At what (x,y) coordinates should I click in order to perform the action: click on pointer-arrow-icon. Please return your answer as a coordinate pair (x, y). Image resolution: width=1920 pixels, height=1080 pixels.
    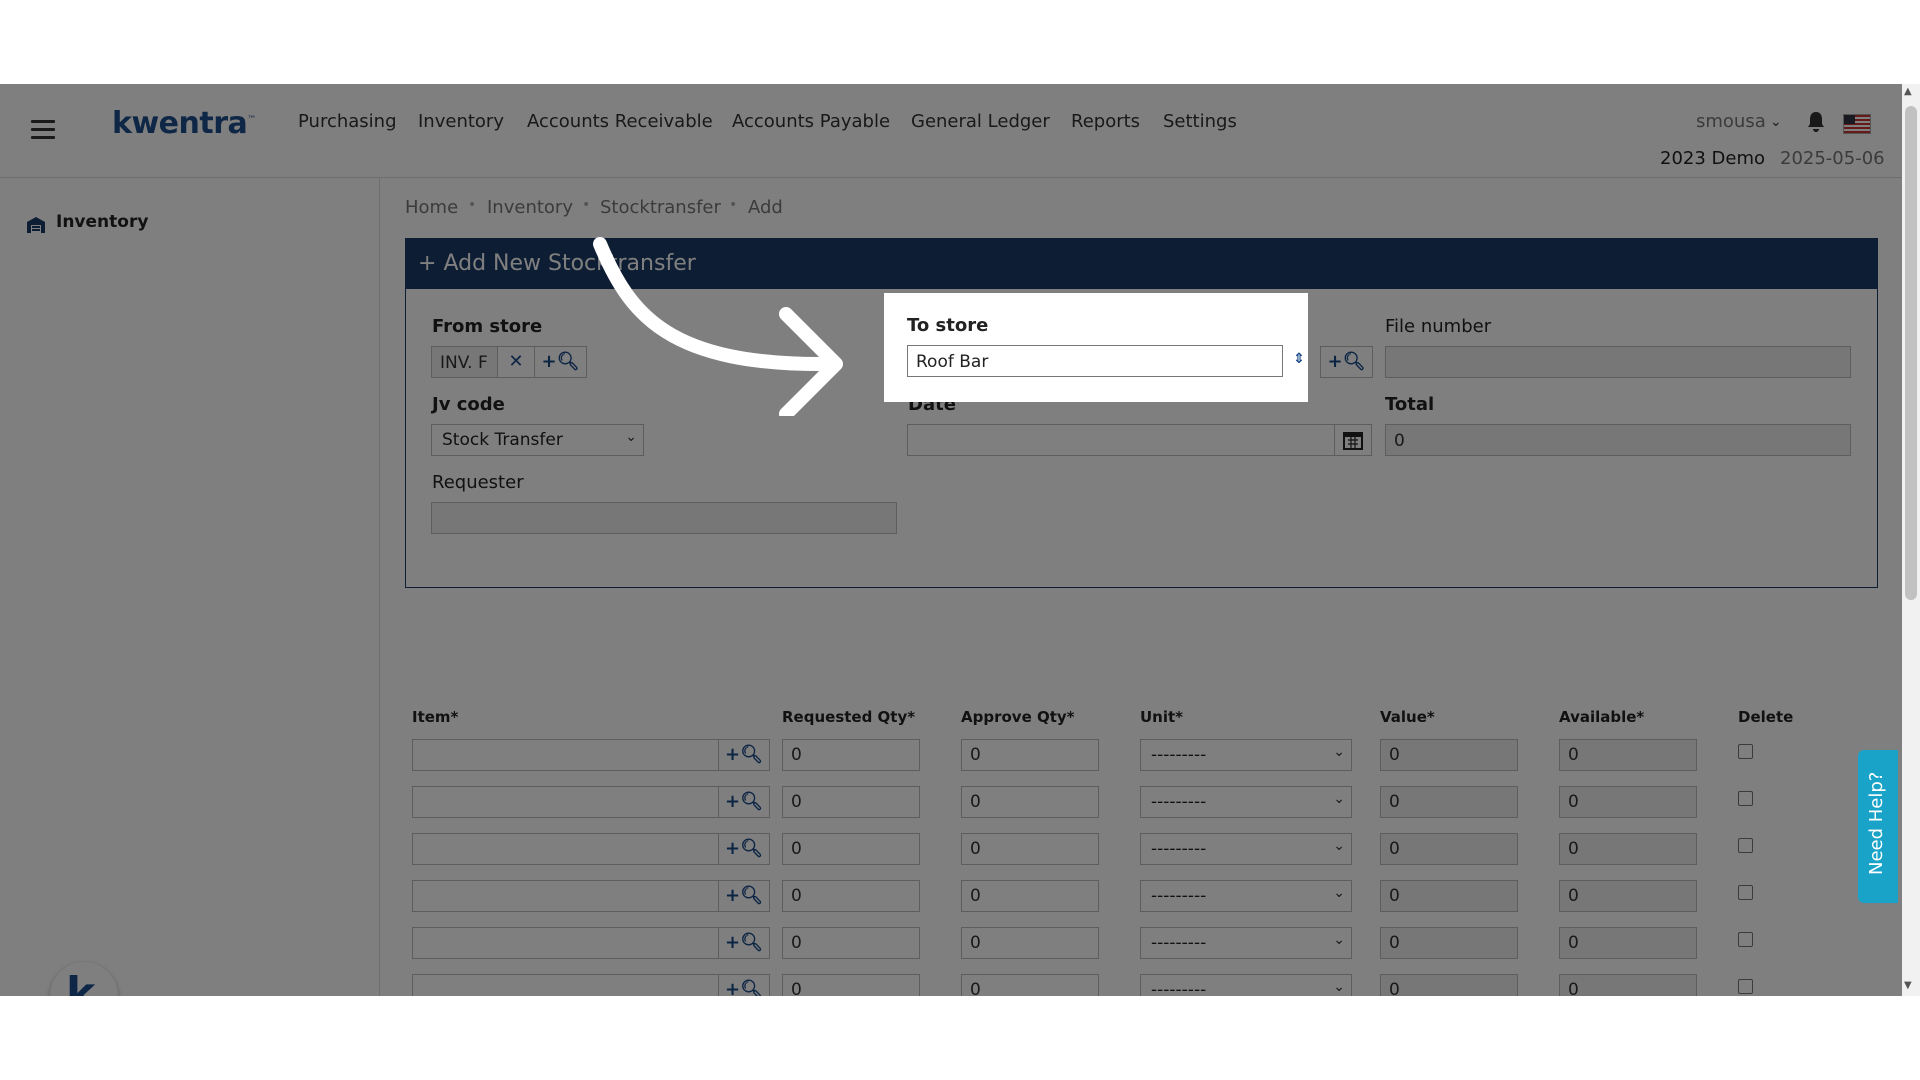
    Looking at the image, I should click on (718, 326).